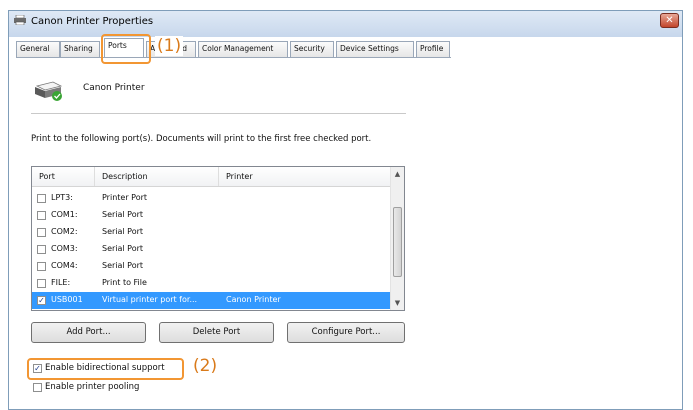 The width and height of the screenshot is (693, 410). I want to click on port-name: LPT3:, so click(62, 197).